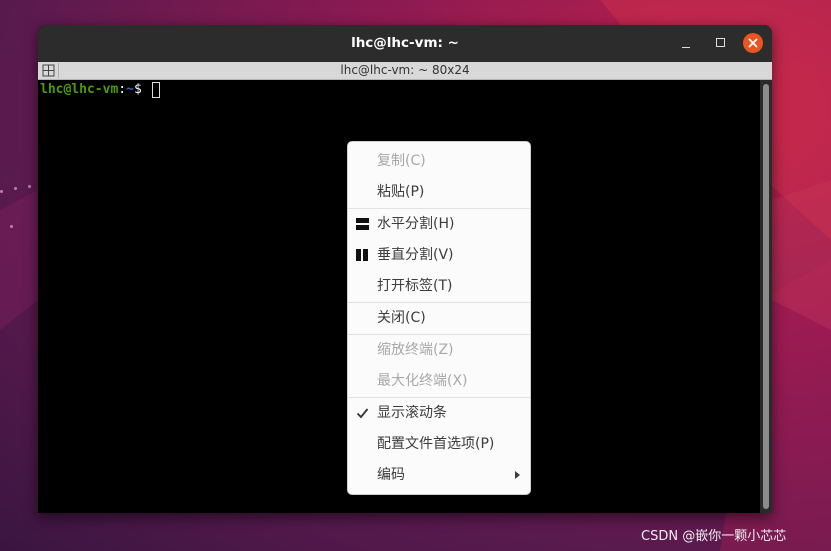  I want to click on watermark: CSDN @嵌你一颗小芯芯, so click(714, 536).